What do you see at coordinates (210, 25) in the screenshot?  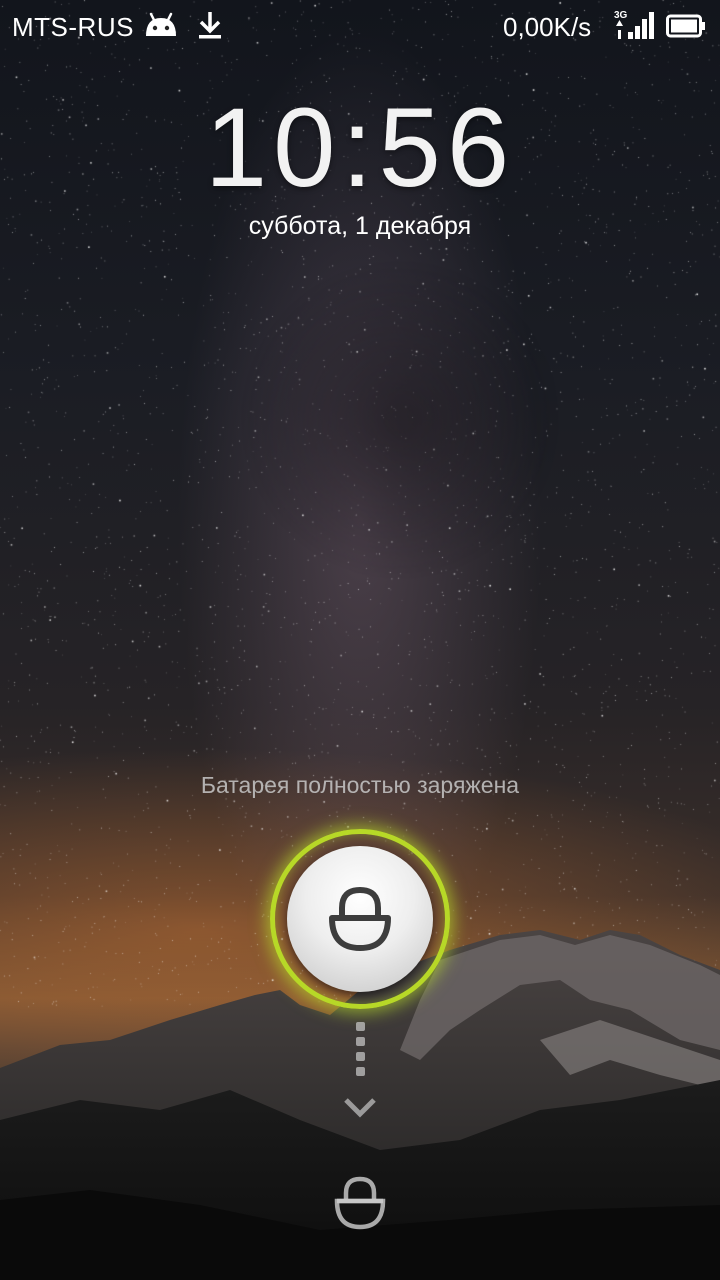 I see `download-icon` at bounding box center [210, 25].